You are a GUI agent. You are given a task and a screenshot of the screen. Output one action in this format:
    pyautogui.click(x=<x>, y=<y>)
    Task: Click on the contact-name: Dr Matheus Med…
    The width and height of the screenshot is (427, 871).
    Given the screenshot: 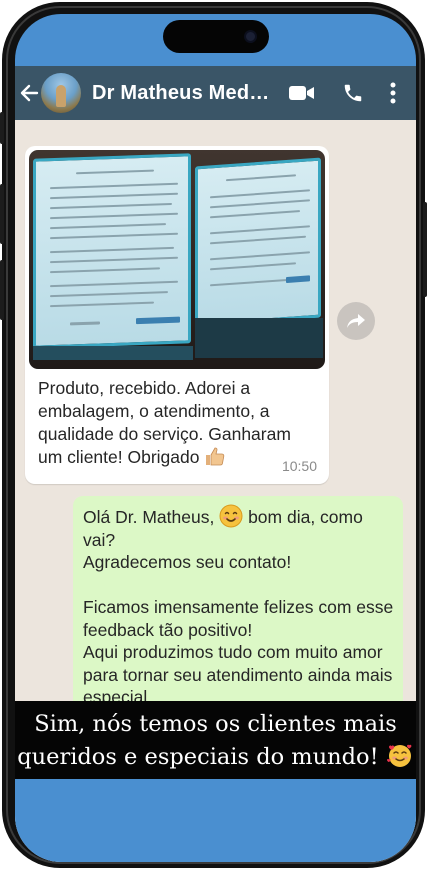 What is the action you would take?
    pyautogui.click(x=180, y=93)
    